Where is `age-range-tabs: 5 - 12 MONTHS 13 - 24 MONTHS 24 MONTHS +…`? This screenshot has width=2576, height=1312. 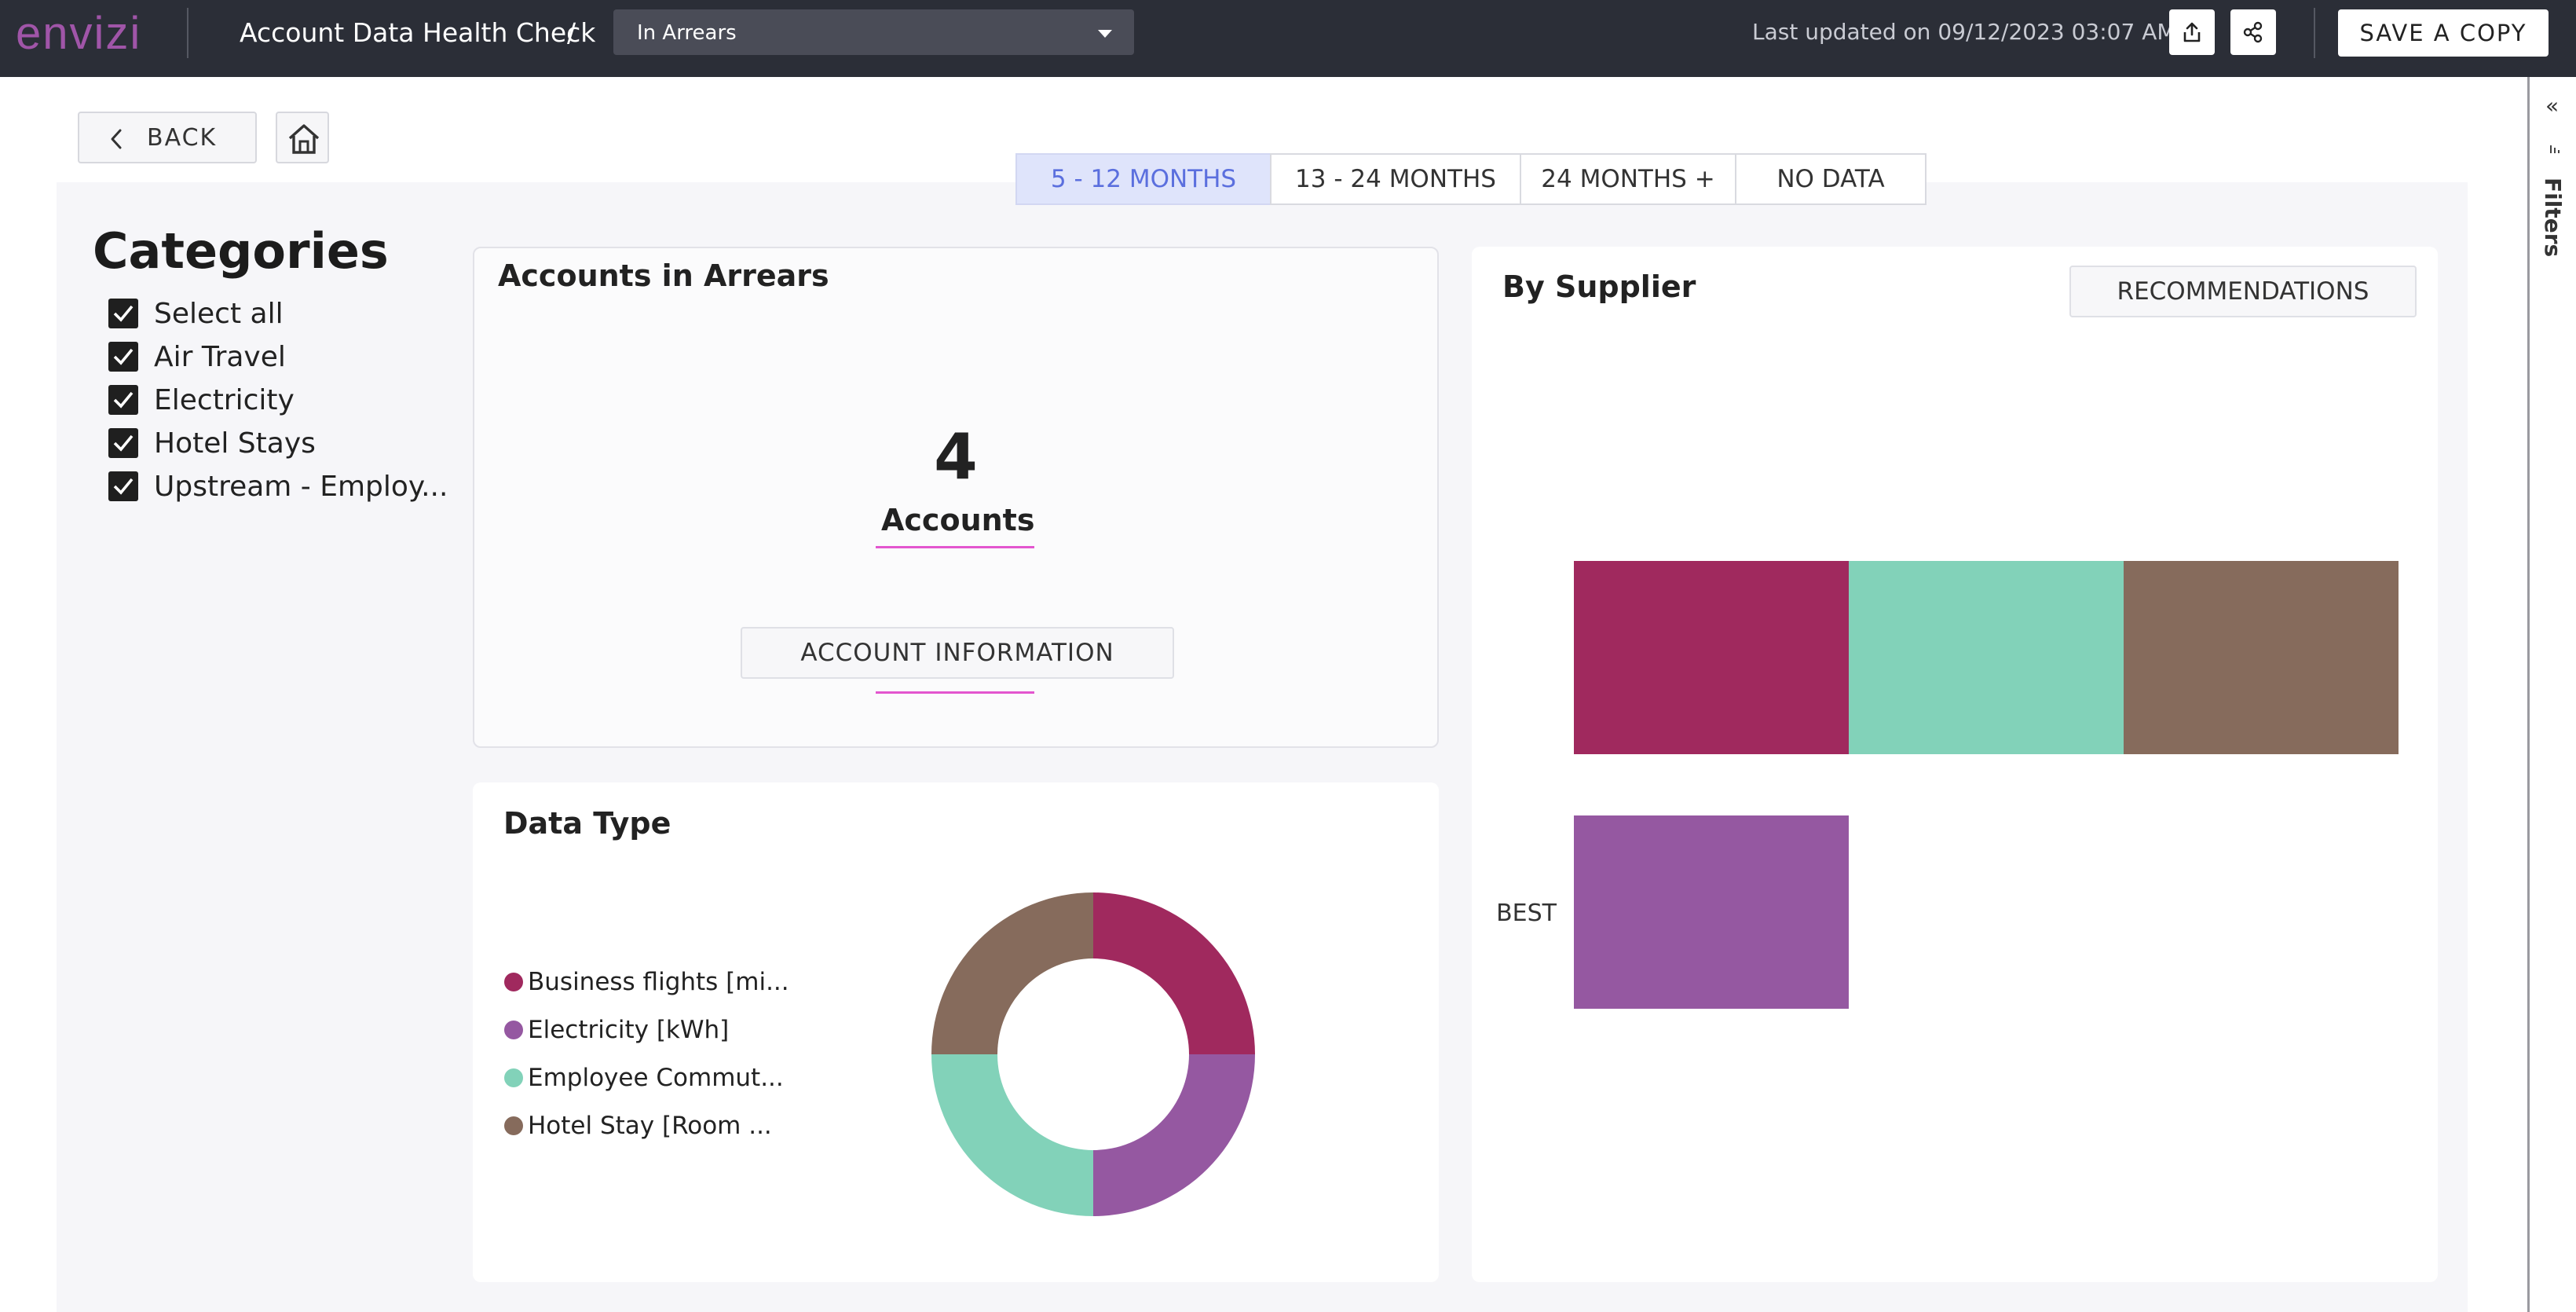 age-range-tabs: 5 - 12 MONTHS 13 - 24 MONTHS 24 MONTHS +… is located at coordinates (1471, 181).